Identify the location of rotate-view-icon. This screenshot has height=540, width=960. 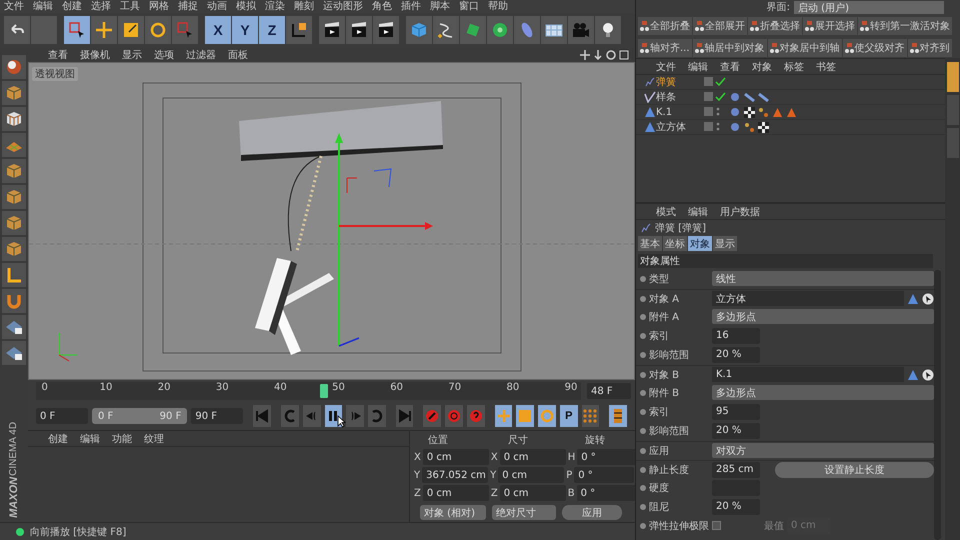
(611, 55).